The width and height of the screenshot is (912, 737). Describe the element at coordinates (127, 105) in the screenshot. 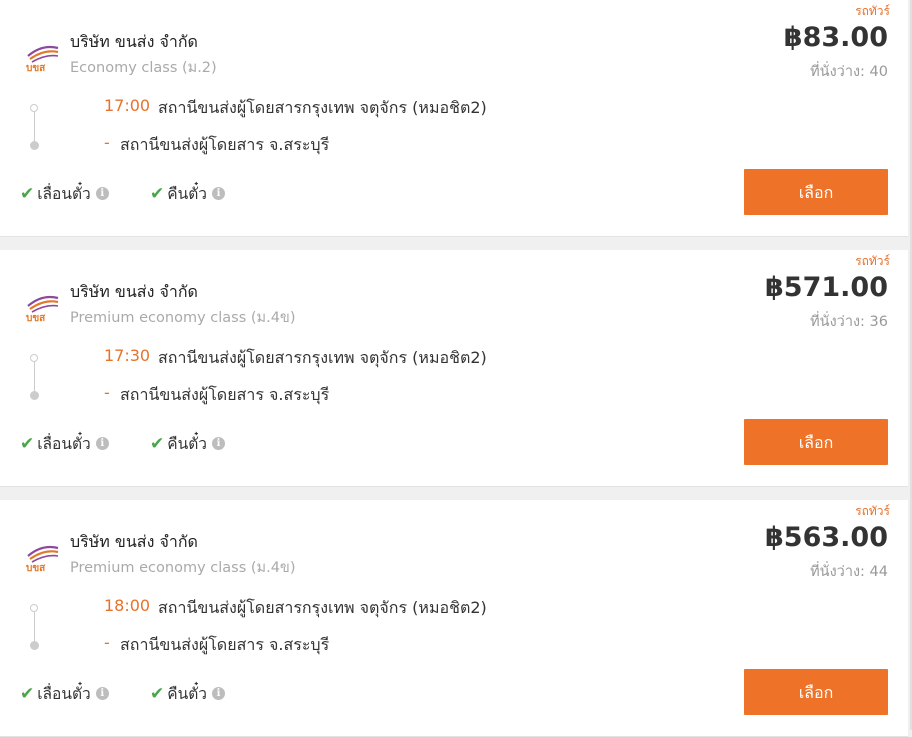

I see `departure-time: 17:00` at that location.